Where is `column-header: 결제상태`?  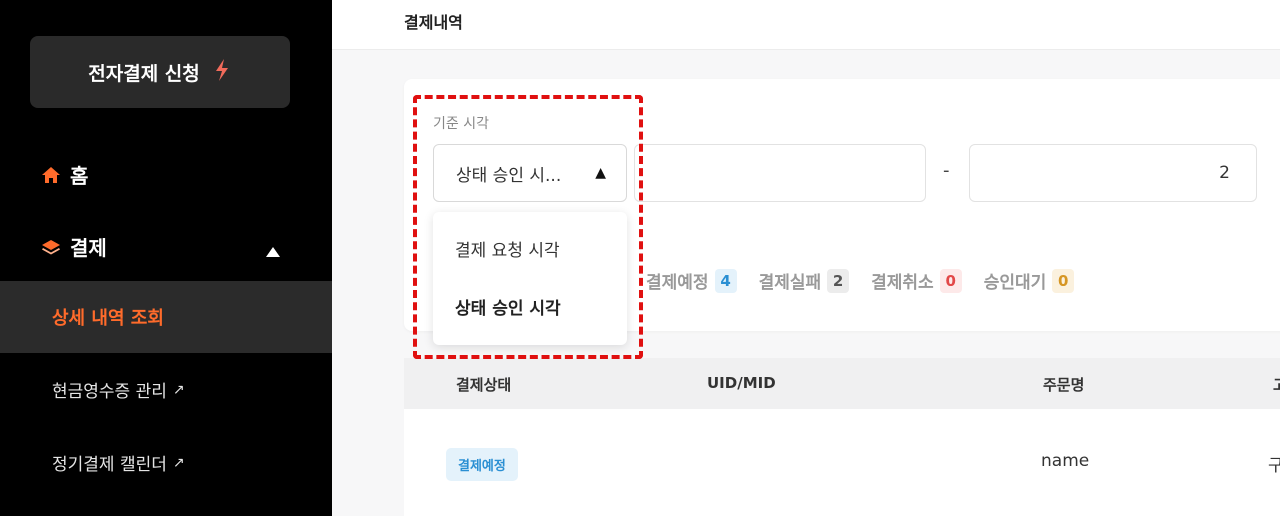
column-header: 결제상태 is located at coordinates (483, 384).